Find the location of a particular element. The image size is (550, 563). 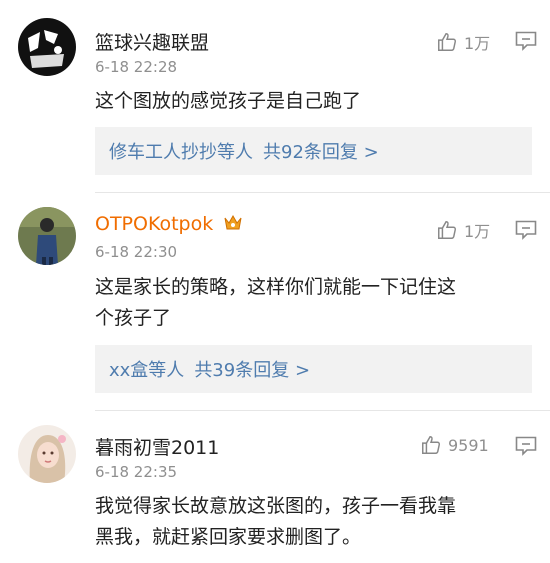

comment-text-line: 我觉得家长故意放这张图的，孩子一看我靠 is located at coordinates (276, 506).